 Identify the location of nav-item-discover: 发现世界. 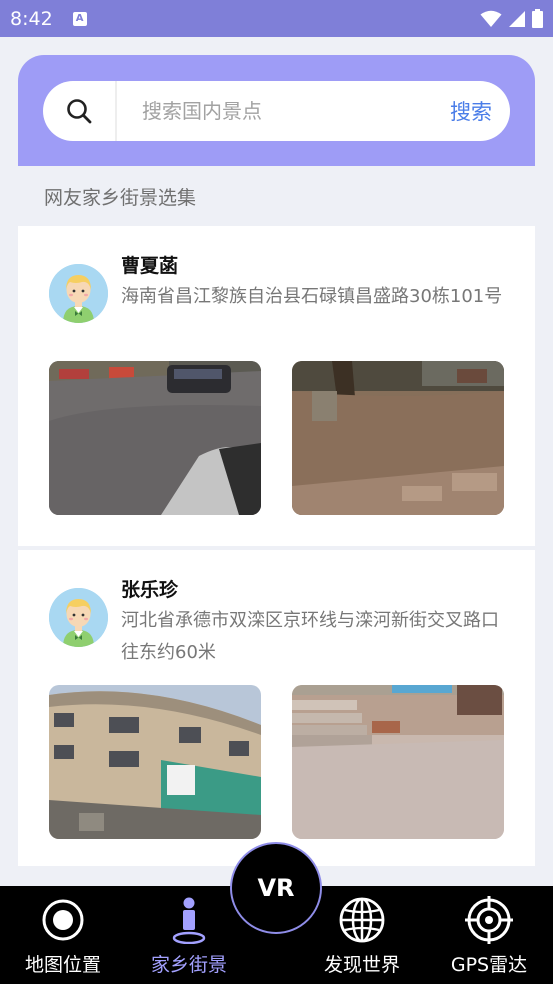
(362, 935).